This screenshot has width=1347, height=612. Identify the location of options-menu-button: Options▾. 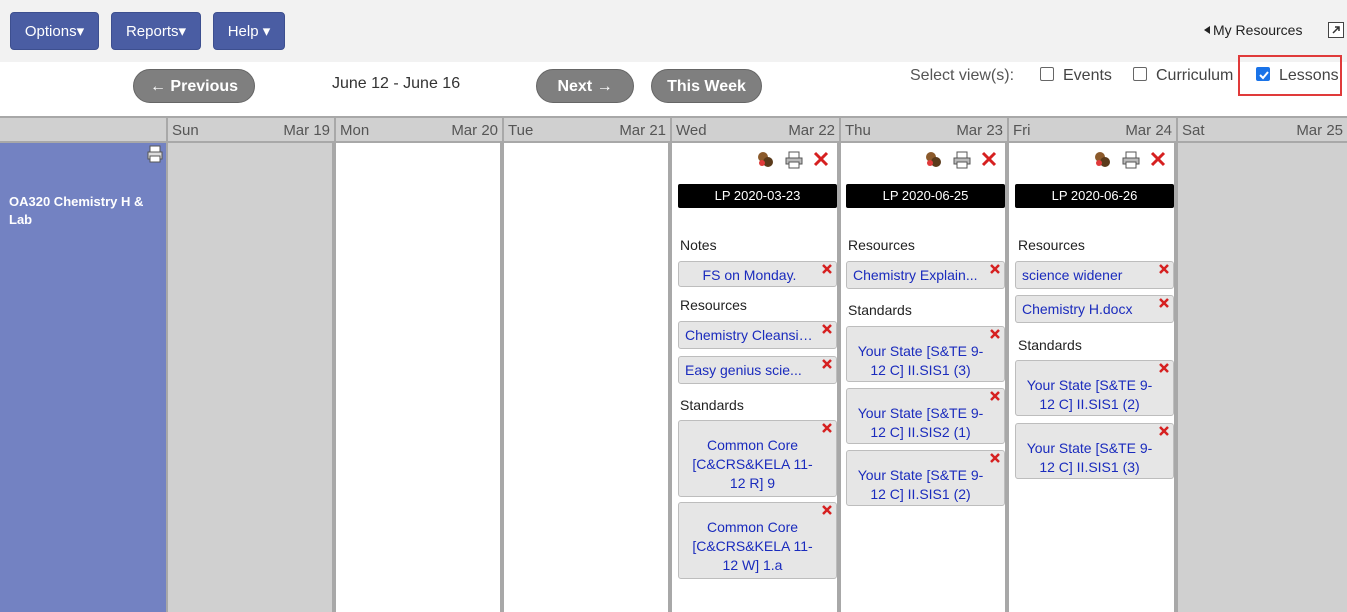
(54, 31).